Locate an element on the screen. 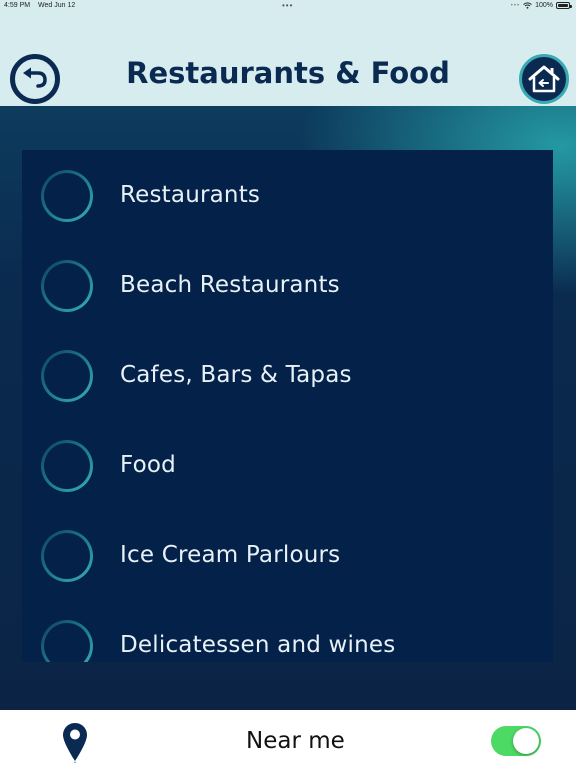 The width and height of the screenshot is (576, 768). multitasking-dots-icon: ••• is located at coordinates (288, 5).